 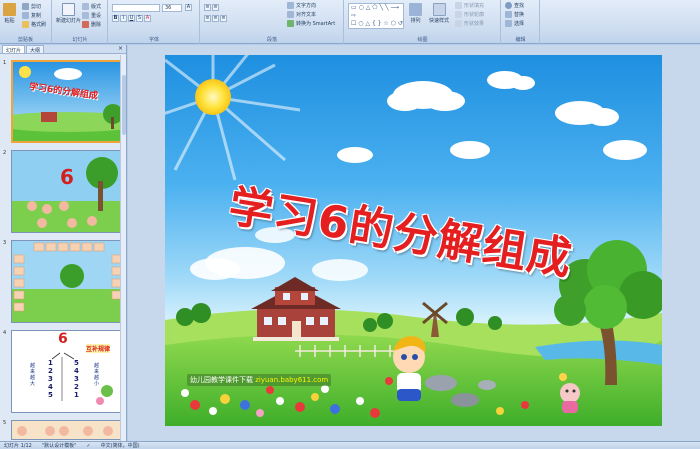 What do you see at coordinates (91, 15) in the screenshot?
I see `reset-button: 重设` at bounding box center [91, 15].